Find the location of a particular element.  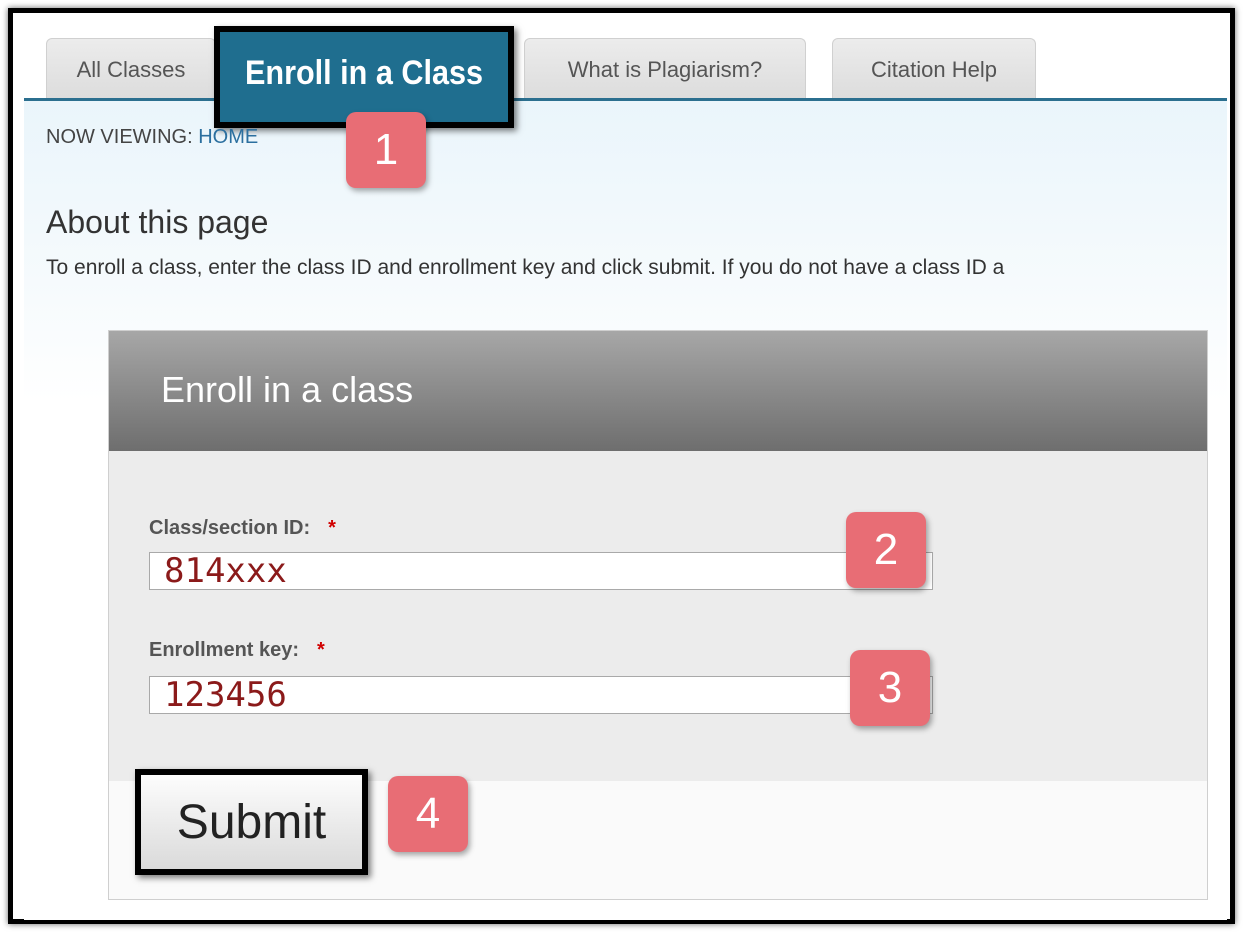

class-id-label: Class/section ID: * is located at coordinates (242, 528).